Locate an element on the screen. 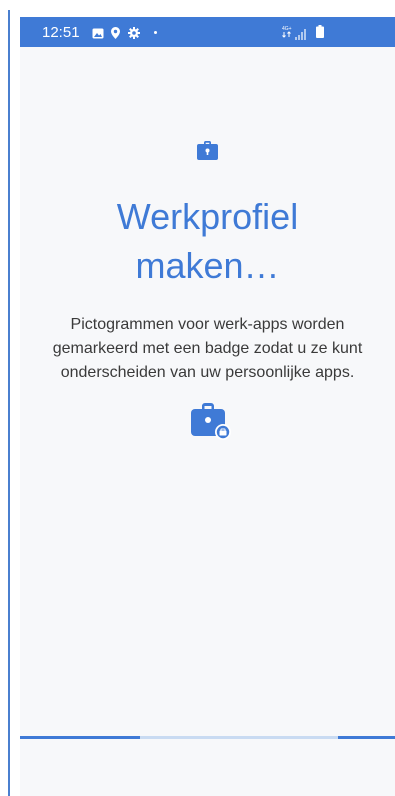 Image resolution: width=395 pixels, height=796 pixels. description-line-2: gemarkeerd met een badge zodat u ze kunt is located at coordinates (207, 348).